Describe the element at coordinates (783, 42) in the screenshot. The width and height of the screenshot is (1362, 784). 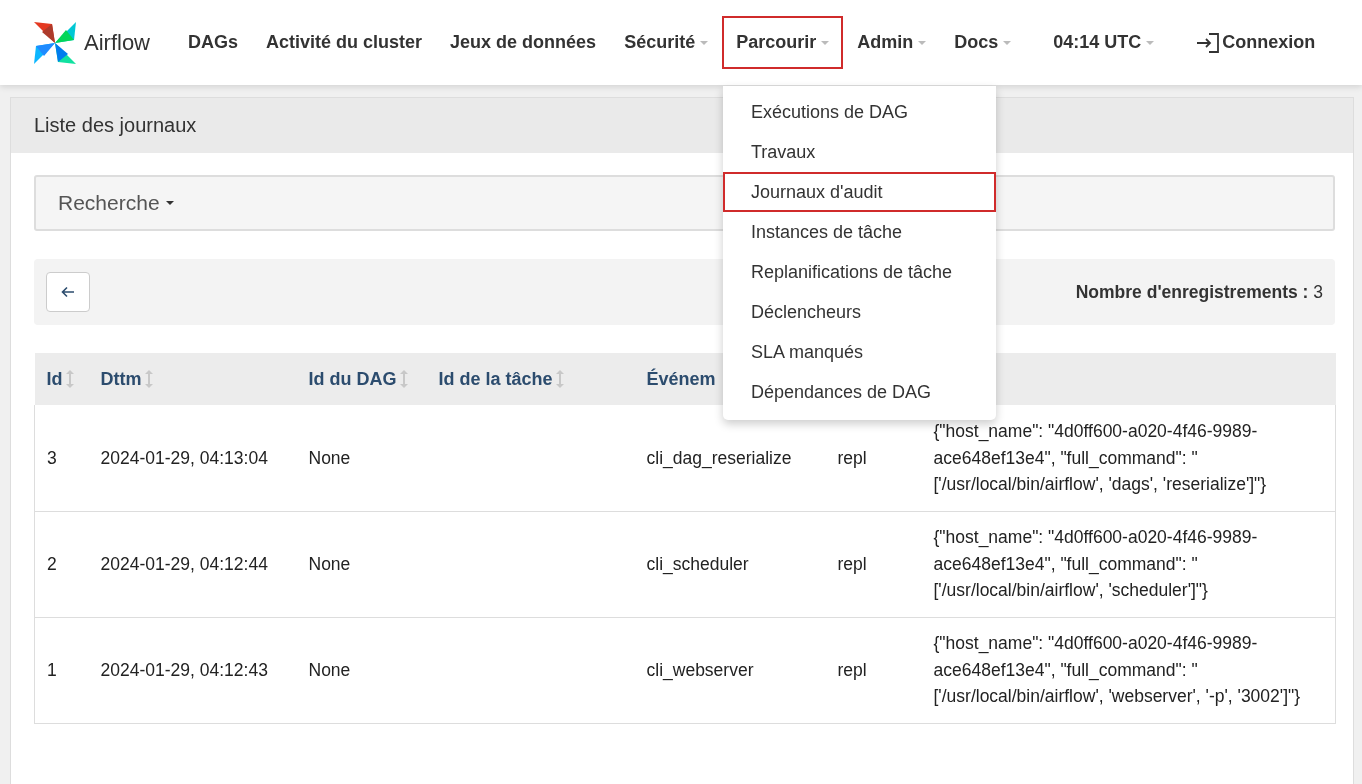
I see `nav-link: Parcourir` at that location.